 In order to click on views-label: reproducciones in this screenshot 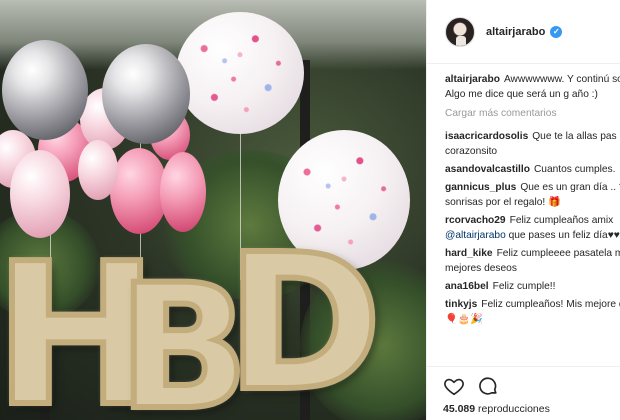, I will do `click(514, 409)`.